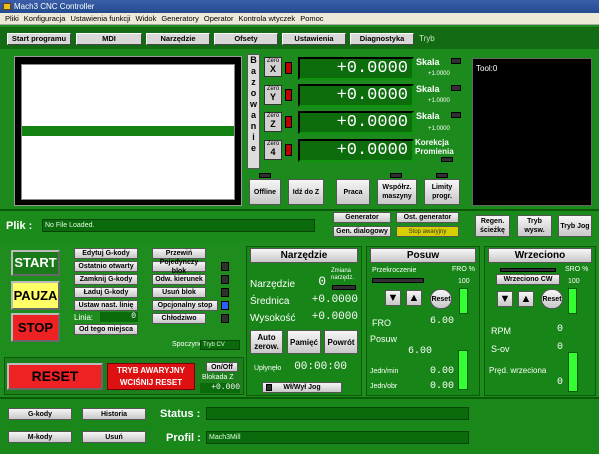 This screenshot has width=599, height=454. Describe the element at coordinates (39, 39) in the screenshot. I see `tab-start: Start programu` at that location.